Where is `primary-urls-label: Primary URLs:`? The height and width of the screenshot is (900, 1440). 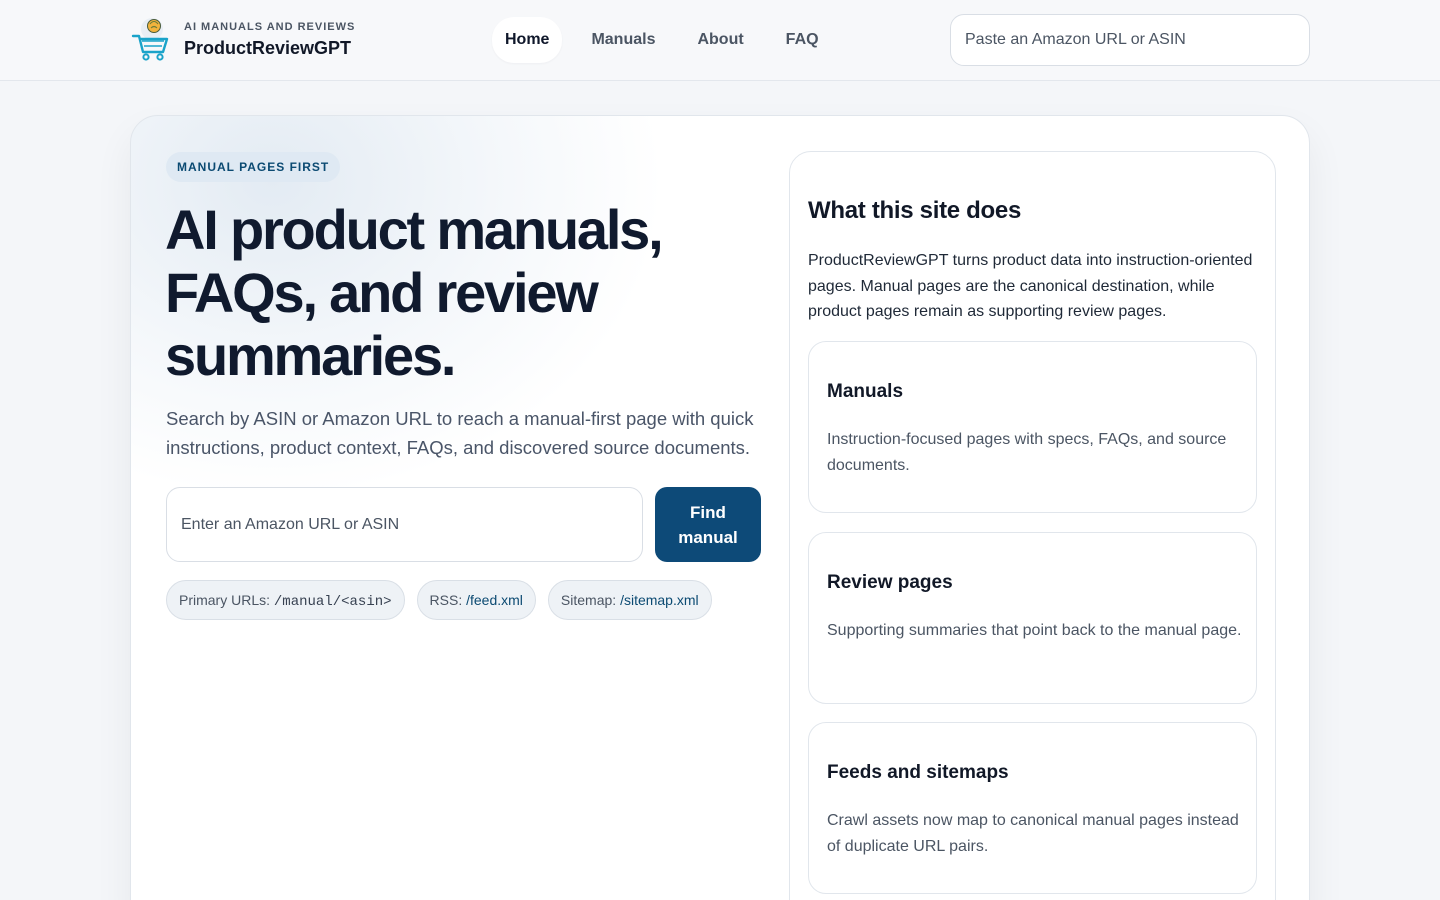 primary-urls-label: Primary URLs: is located at coordinates (226, 600).